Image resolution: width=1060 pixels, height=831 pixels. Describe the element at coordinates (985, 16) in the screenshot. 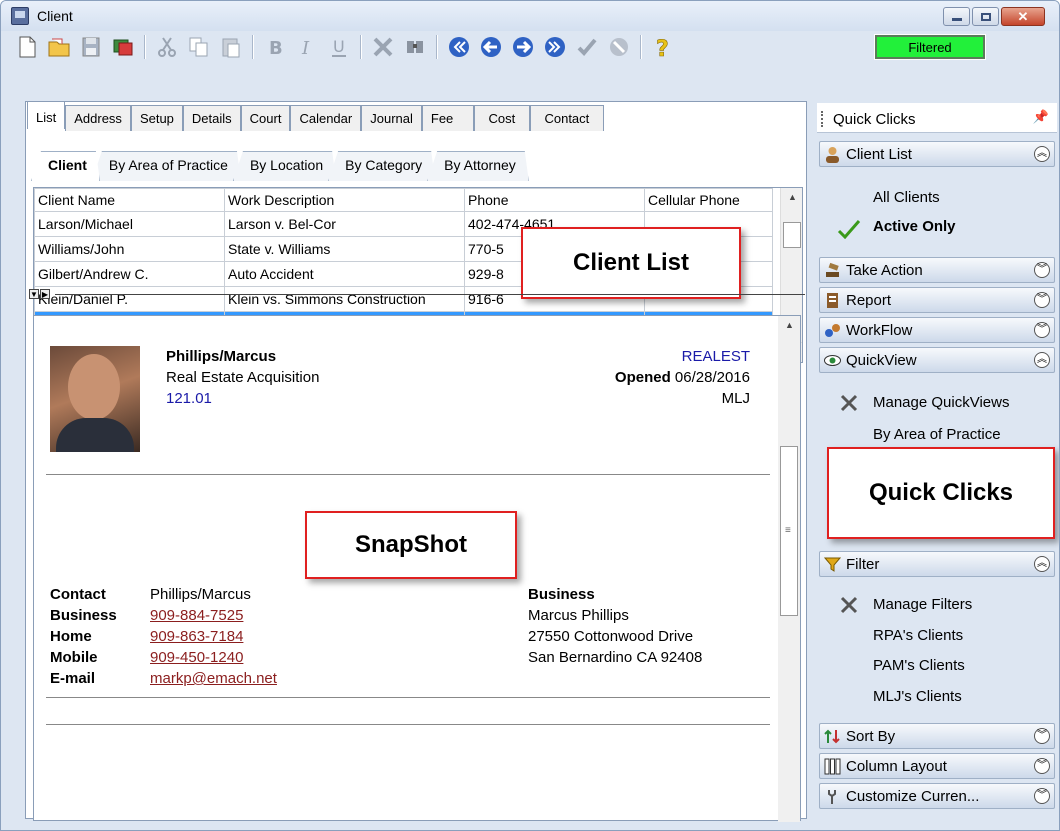

I see `maximize-button` at that location.